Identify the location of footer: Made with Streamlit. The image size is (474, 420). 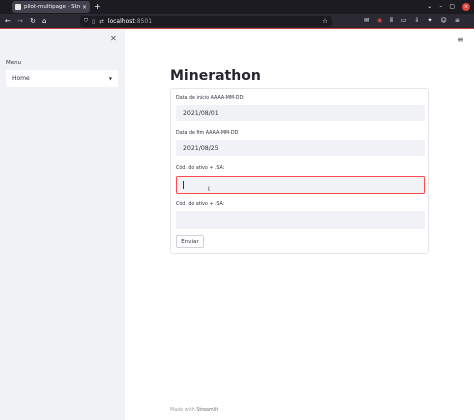
(194, 410).